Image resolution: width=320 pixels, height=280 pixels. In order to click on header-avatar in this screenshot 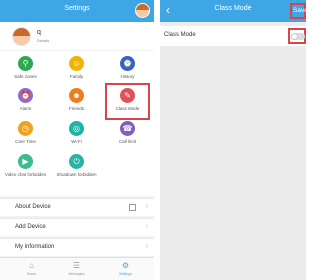, I will do `click(142, 10)`.